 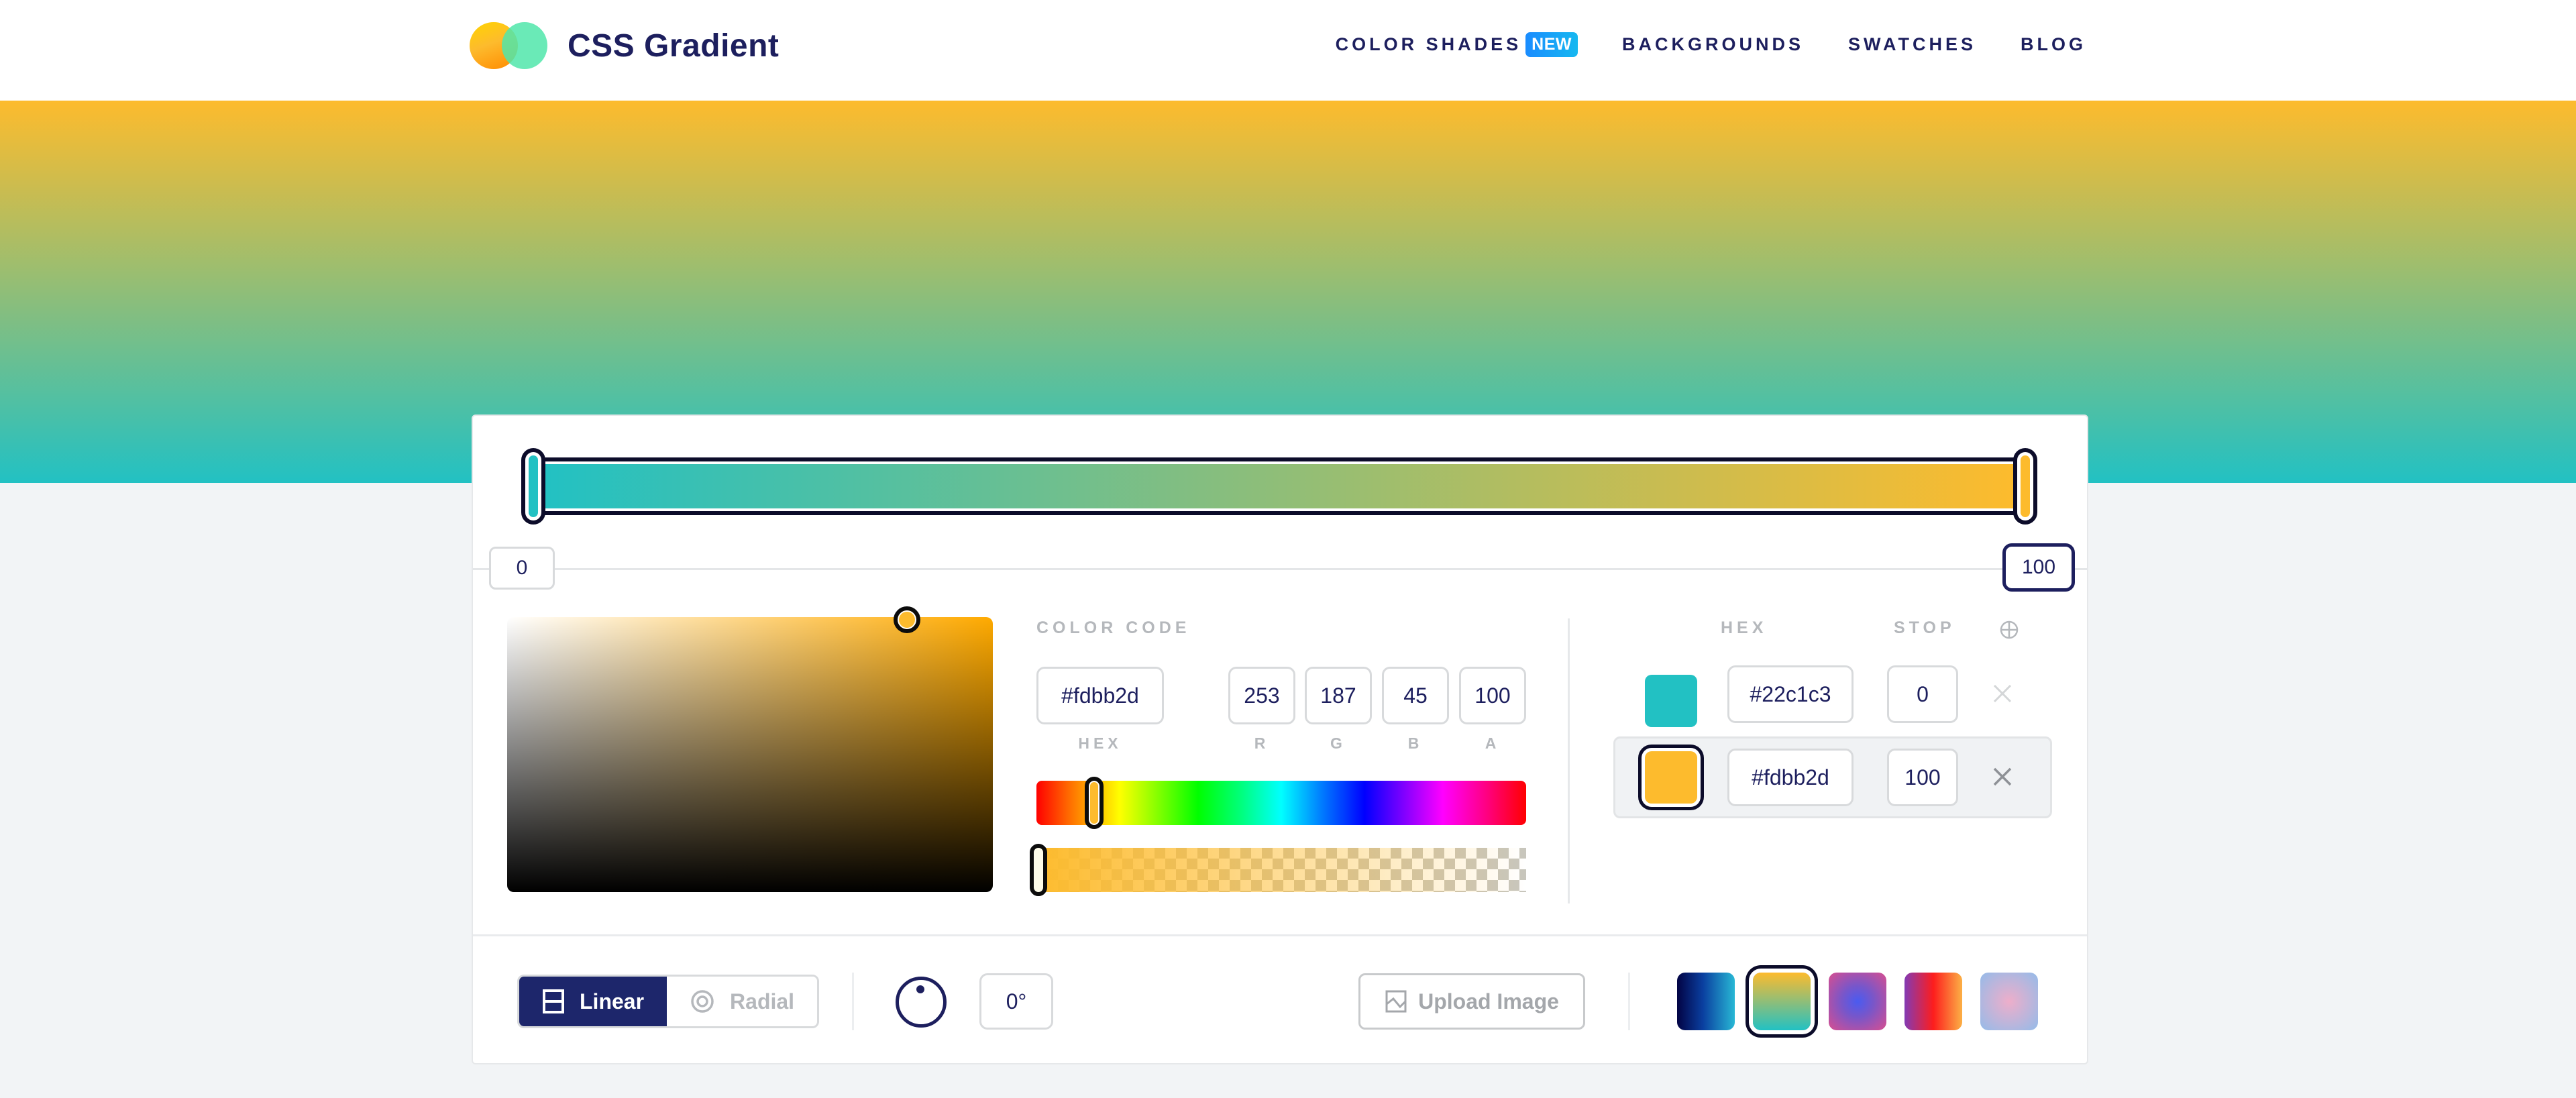 What do you see at coordinates (2009, 1001) in the screenshot?
I see `preset-swatch-lavender-pink` at bounding box center [2009, 1001].